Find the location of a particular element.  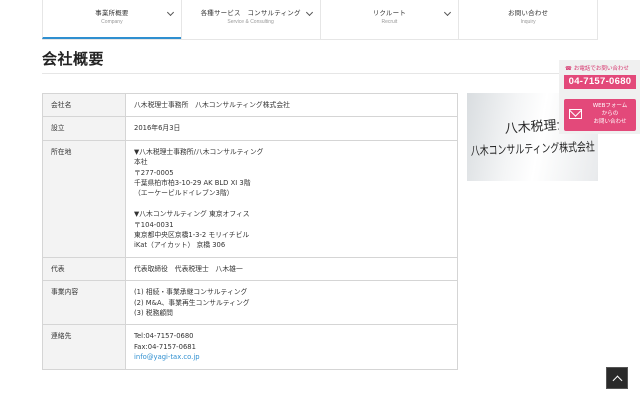

web-form-line: からの is located at coordinates (610, 114).